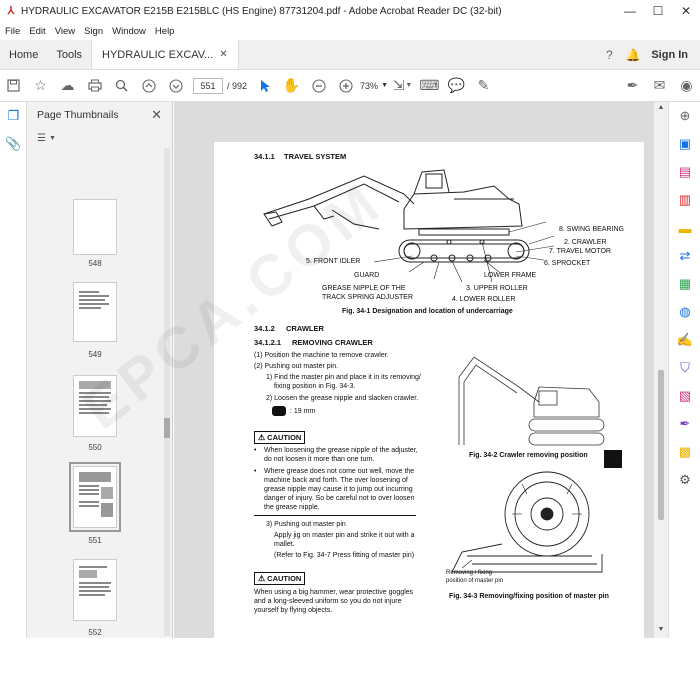 Image resolution: width=700 pixels, height=700 pixels. What do you see at coordinates (632, 86) in the screenshot?
I see `sign-pen-icon: ✒` at bounding box center [632, 86].